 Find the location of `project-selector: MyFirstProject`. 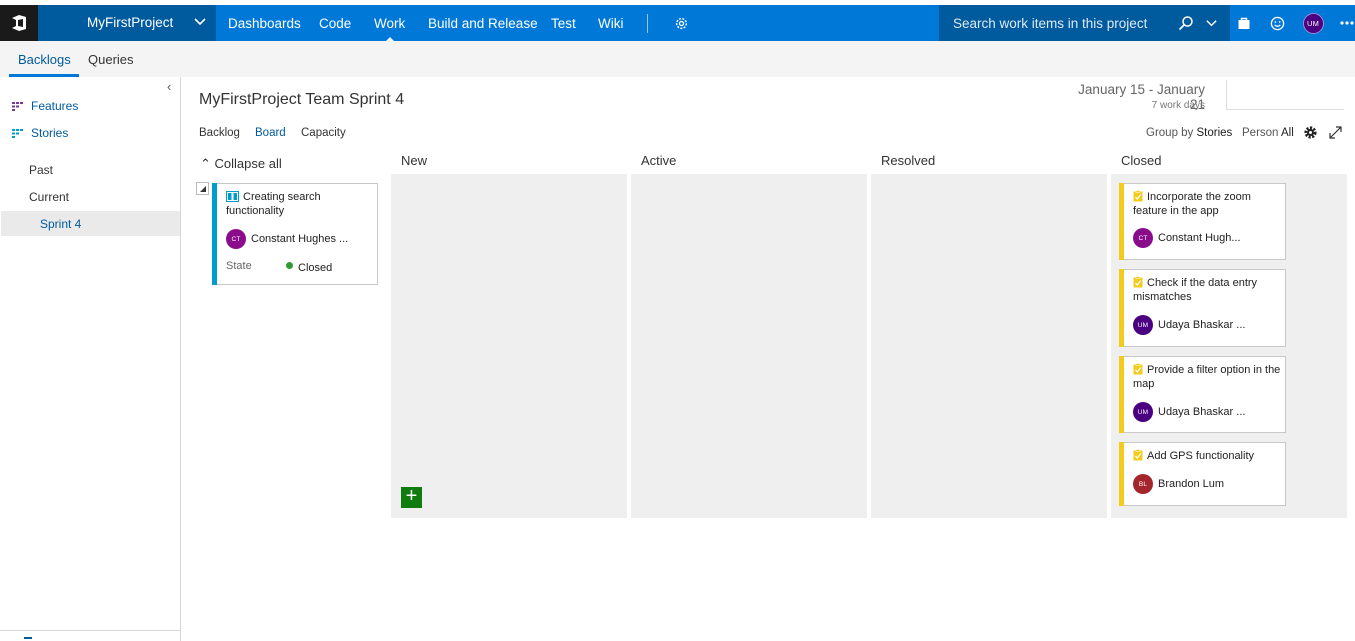

project-selector: MyFirstProject is located at coordinates (127, 23).